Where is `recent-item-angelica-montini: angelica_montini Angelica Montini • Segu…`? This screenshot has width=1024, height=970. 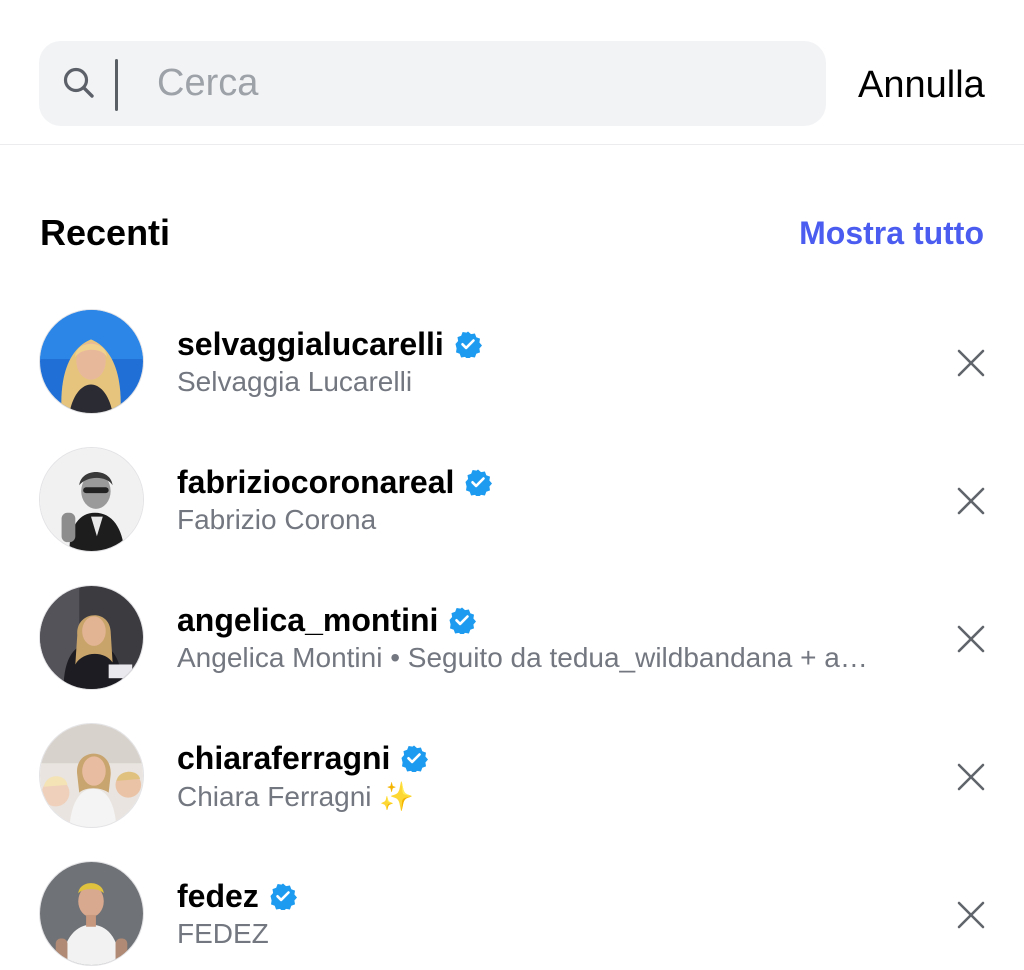 recent-item-angelica-montini: angelica_montini Angelica Montini • Segu… is located at coordinates (512, 645).